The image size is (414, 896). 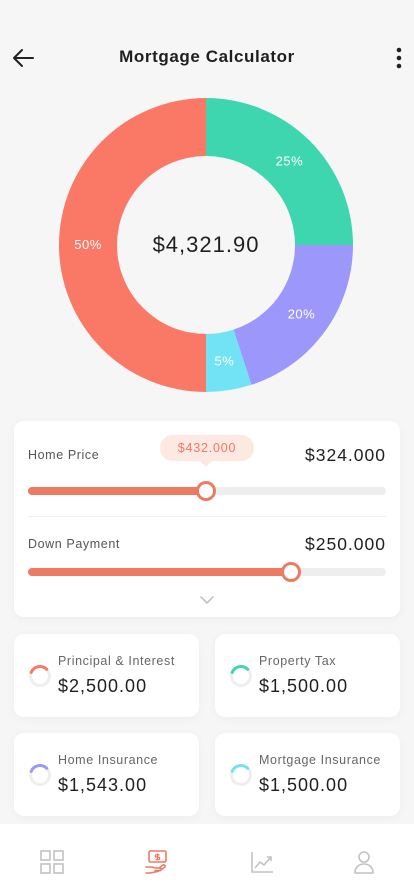 What do you see at coordinates (103, 686) in the screenshot?
I see `stat-value: $2,500.00` at bounding box center [103, 686].